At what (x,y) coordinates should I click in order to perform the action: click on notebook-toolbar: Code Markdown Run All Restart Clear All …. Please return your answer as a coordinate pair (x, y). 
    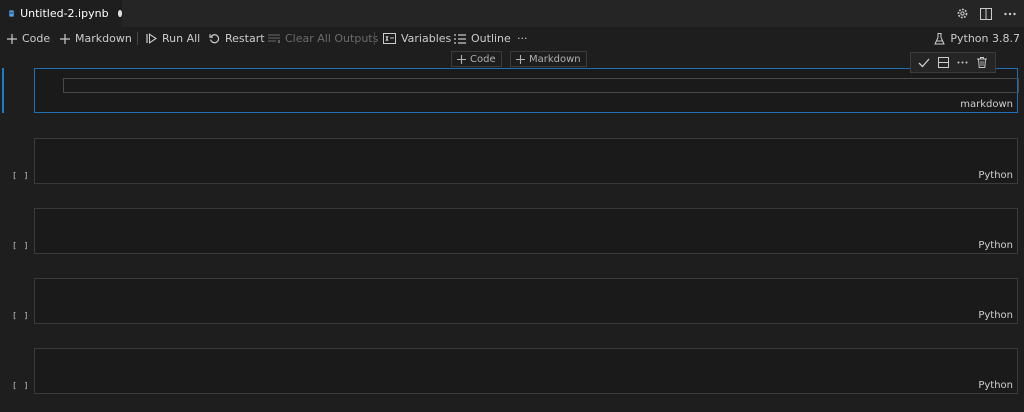
    Looking at the image, I should click on (512, 38).